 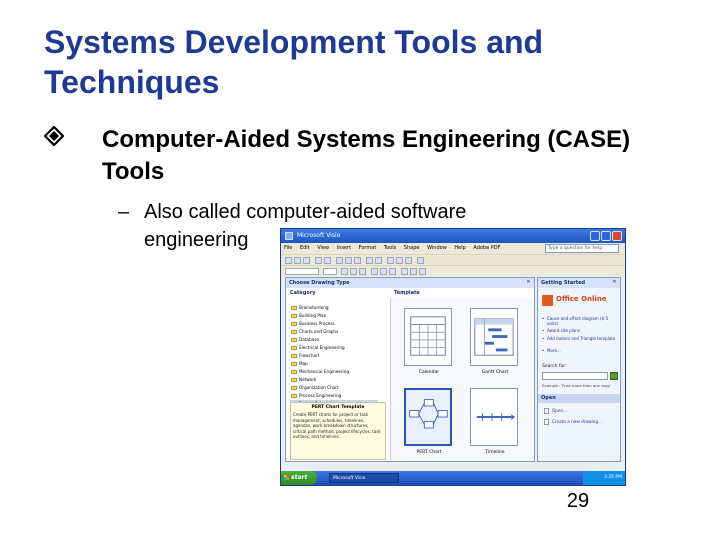 What do you see at coordinates (595, 236) in the screenshot?
I see `minimize-button` at bounding box center [595, 236].